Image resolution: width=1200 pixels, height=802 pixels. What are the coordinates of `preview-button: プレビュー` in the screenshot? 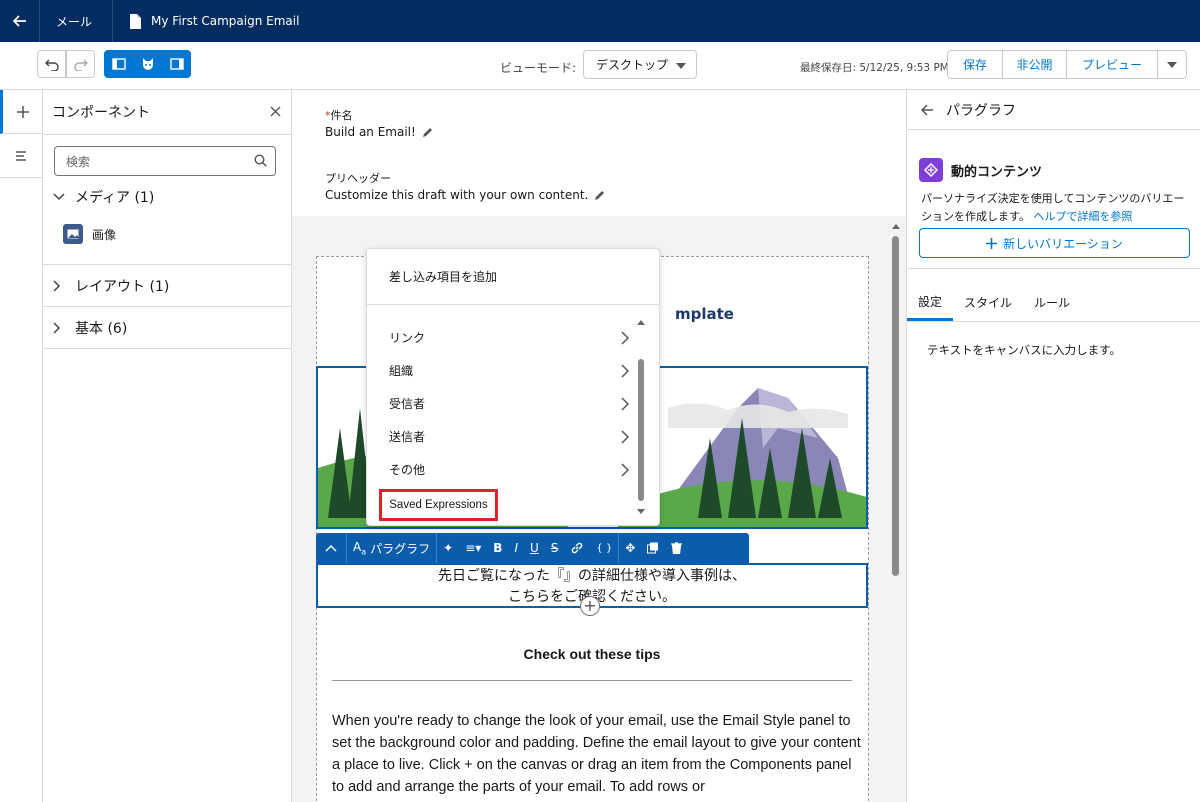 It's located at (1112, 64).